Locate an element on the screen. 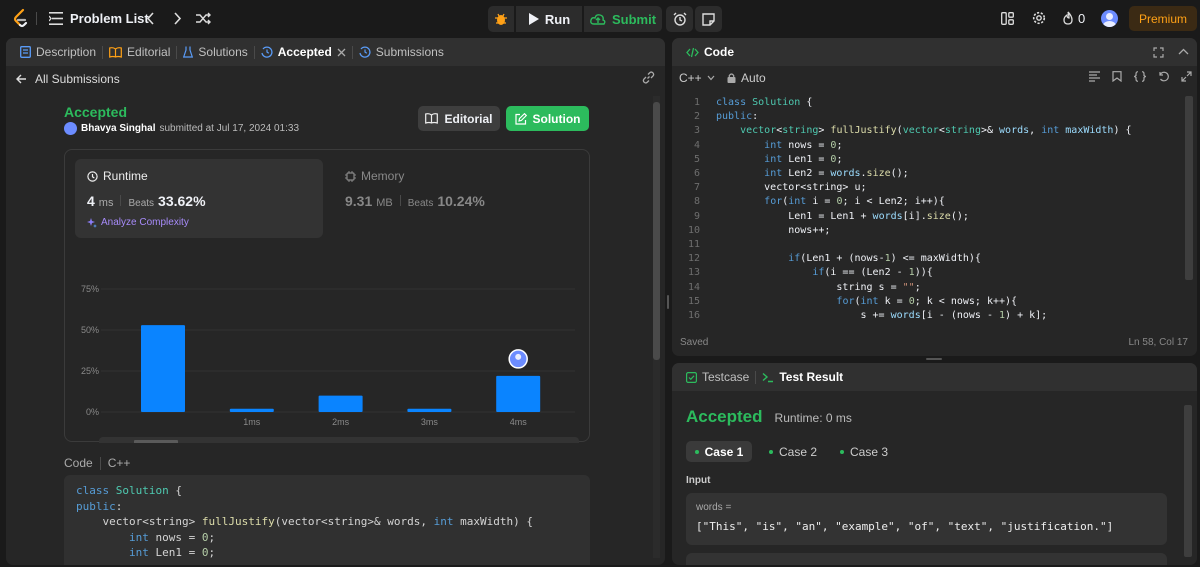  user-name: Bhavya Singhal is located at coordinates (118, 128).